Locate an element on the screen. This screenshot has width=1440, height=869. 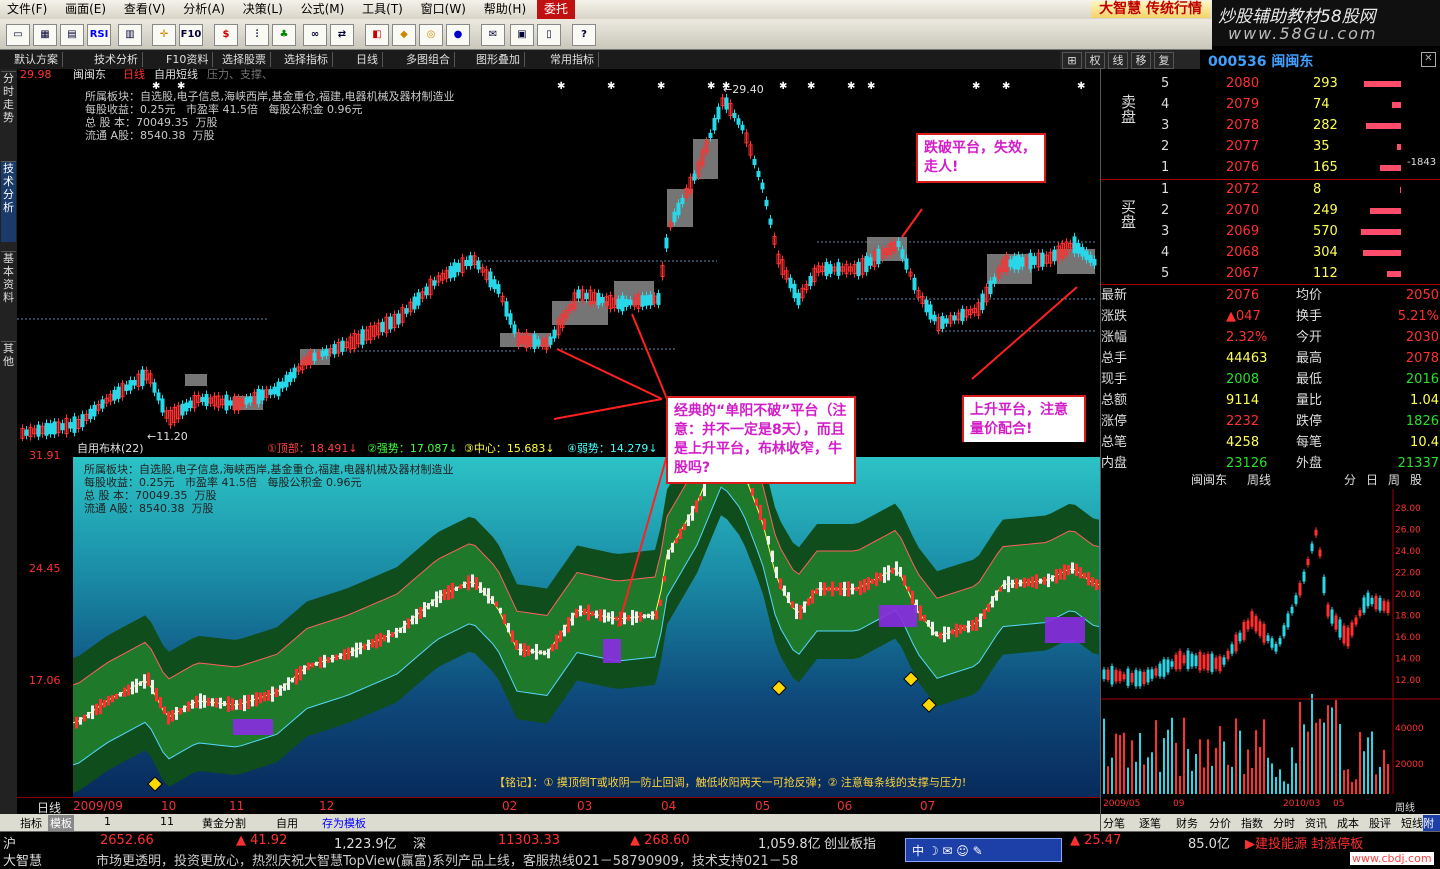
mini-tab-week: 周 is located at coordinates (1394, 479).